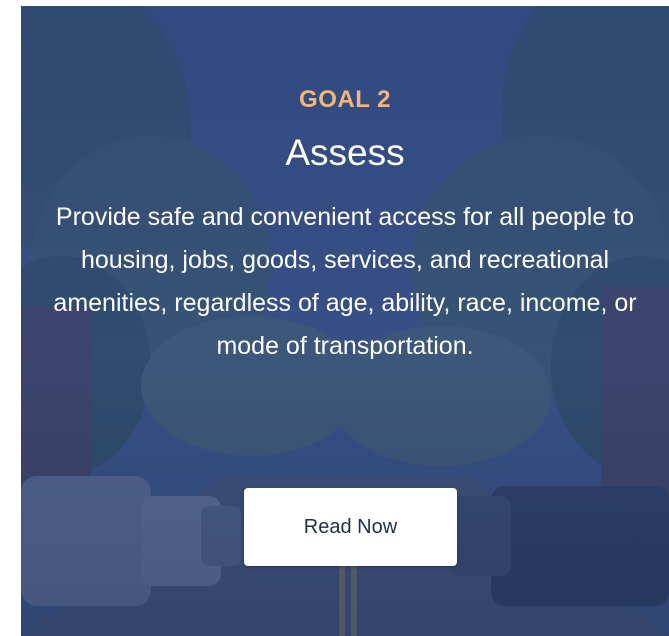 The height and width of the screenshot is (636, 669). I want to click on goal-label: GOAL 2, so click(345, 99).